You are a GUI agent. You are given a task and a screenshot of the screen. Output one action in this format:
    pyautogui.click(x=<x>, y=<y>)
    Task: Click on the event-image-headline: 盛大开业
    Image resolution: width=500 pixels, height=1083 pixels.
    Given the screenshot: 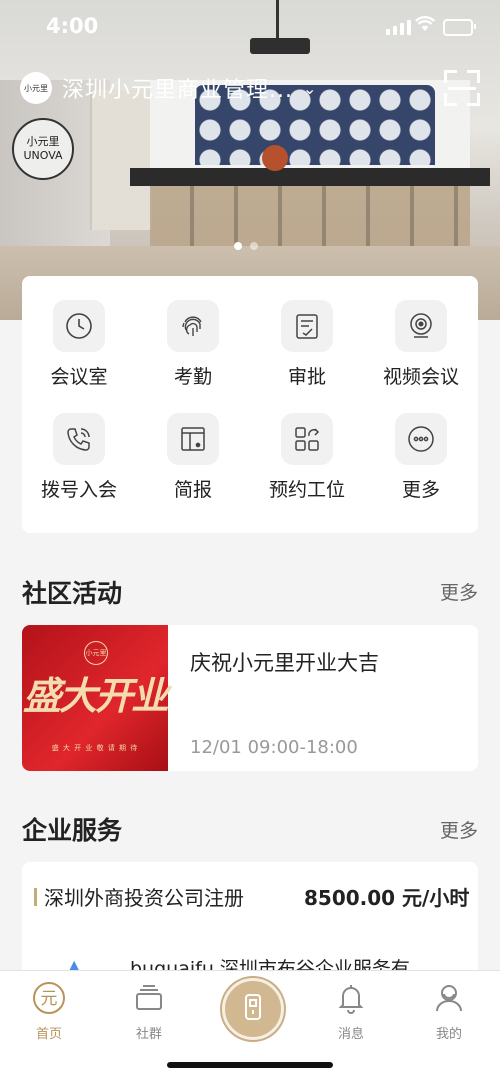 What is the action you would take?
    pyautogui.click(x=95, y=696)
    